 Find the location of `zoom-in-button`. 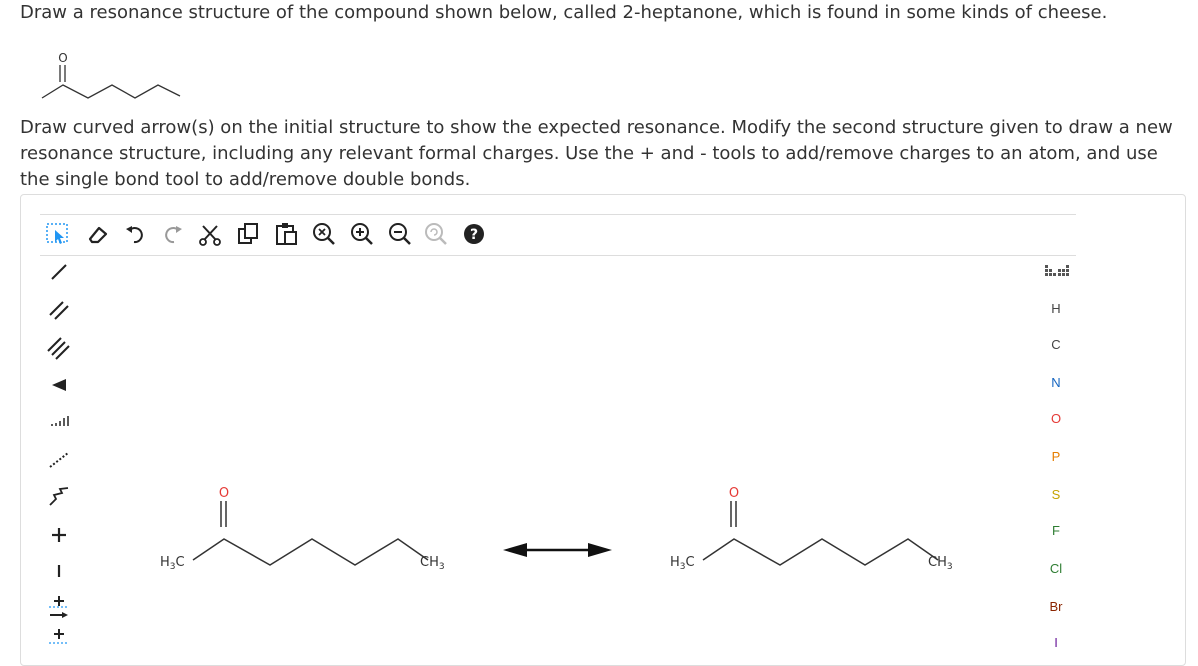

zoom-in-button is located at coordinates (362, 234).